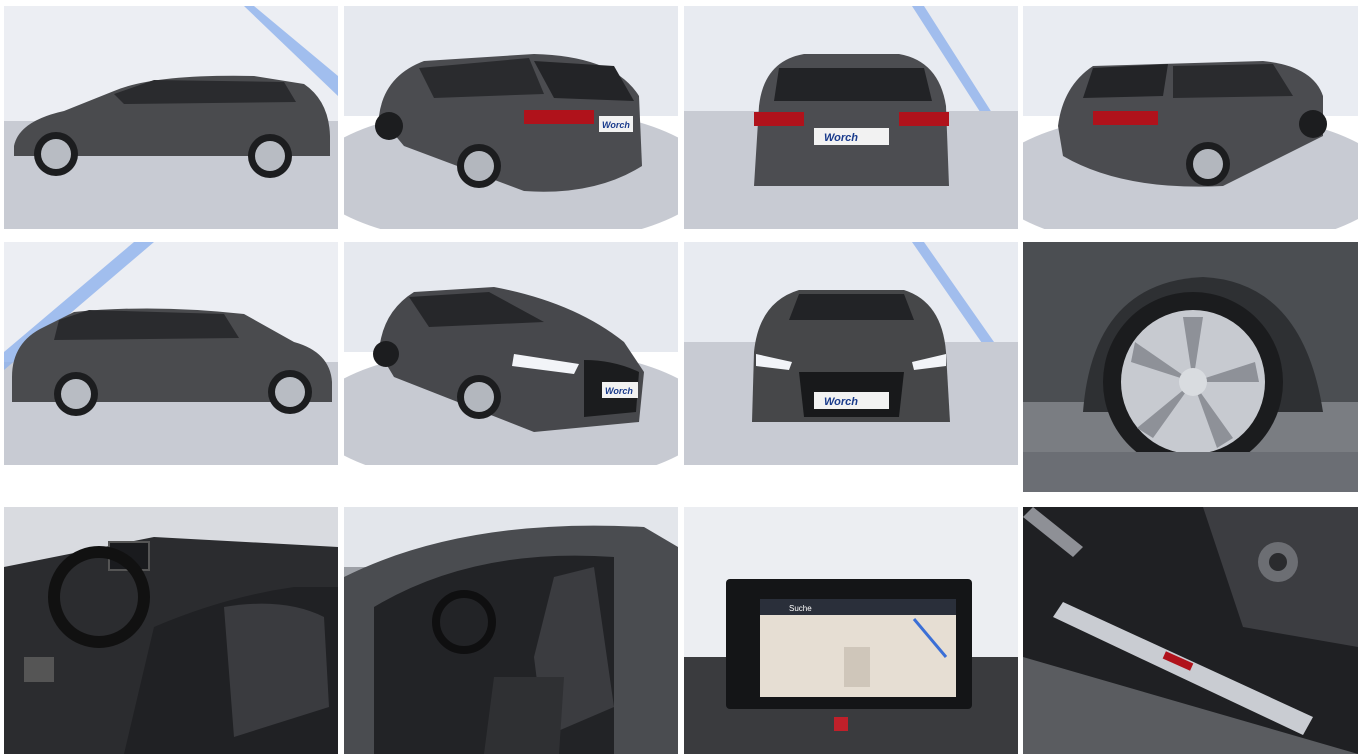 This screenshot has height=754, width=1365. What do you see at coordinates (511, 630) in the screenshot?
I see `photo-front-seats-open-door` at bounding box center [511, 630].